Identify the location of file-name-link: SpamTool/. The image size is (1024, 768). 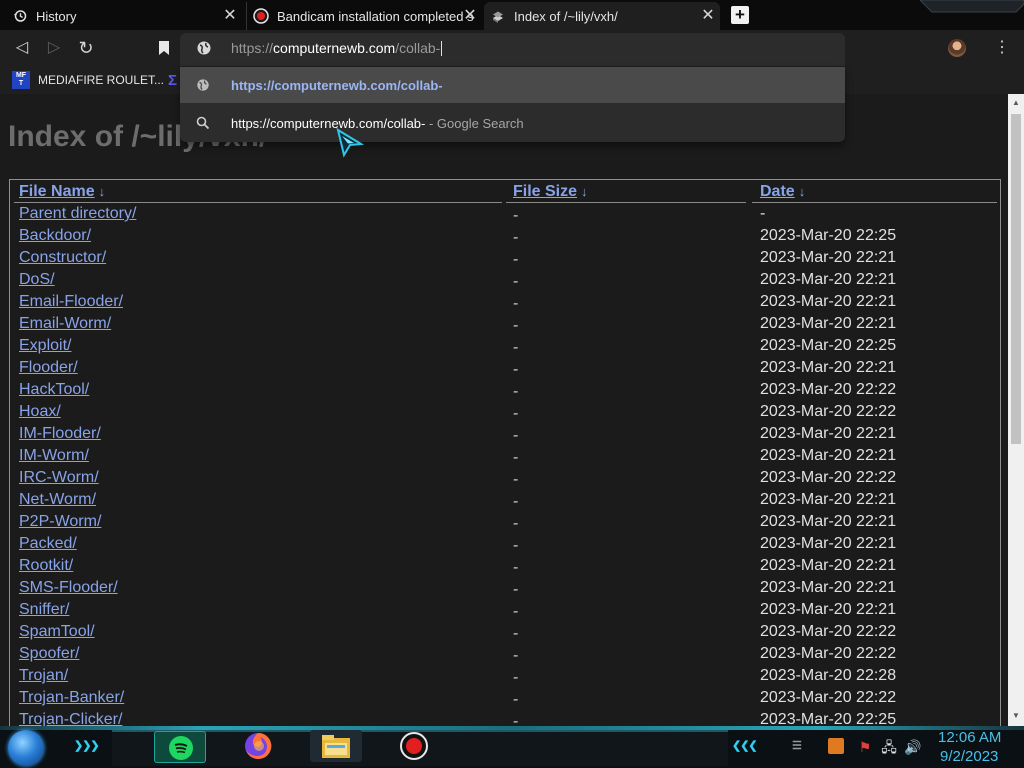
(57, 632).